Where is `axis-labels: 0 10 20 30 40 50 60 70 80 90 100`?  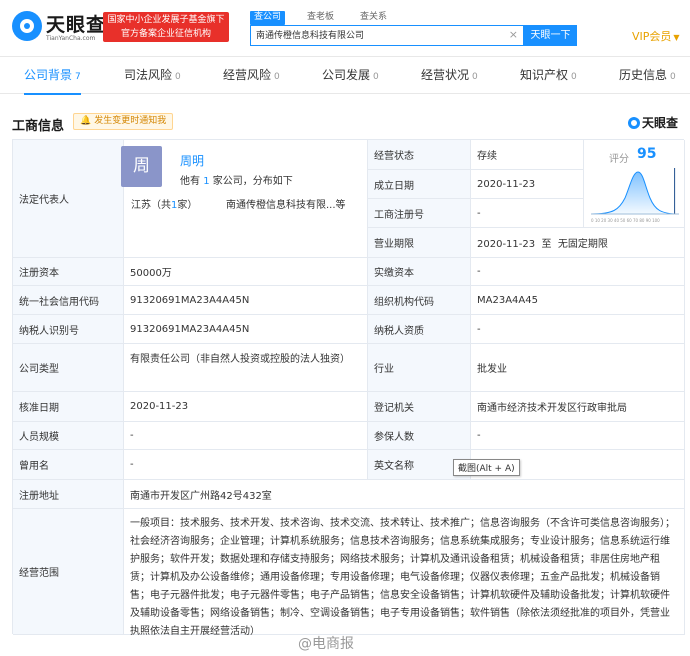 axis-labels: 0 10 20 30 40 50 60 70 80 90 100 is located at coordinates (625, 220).